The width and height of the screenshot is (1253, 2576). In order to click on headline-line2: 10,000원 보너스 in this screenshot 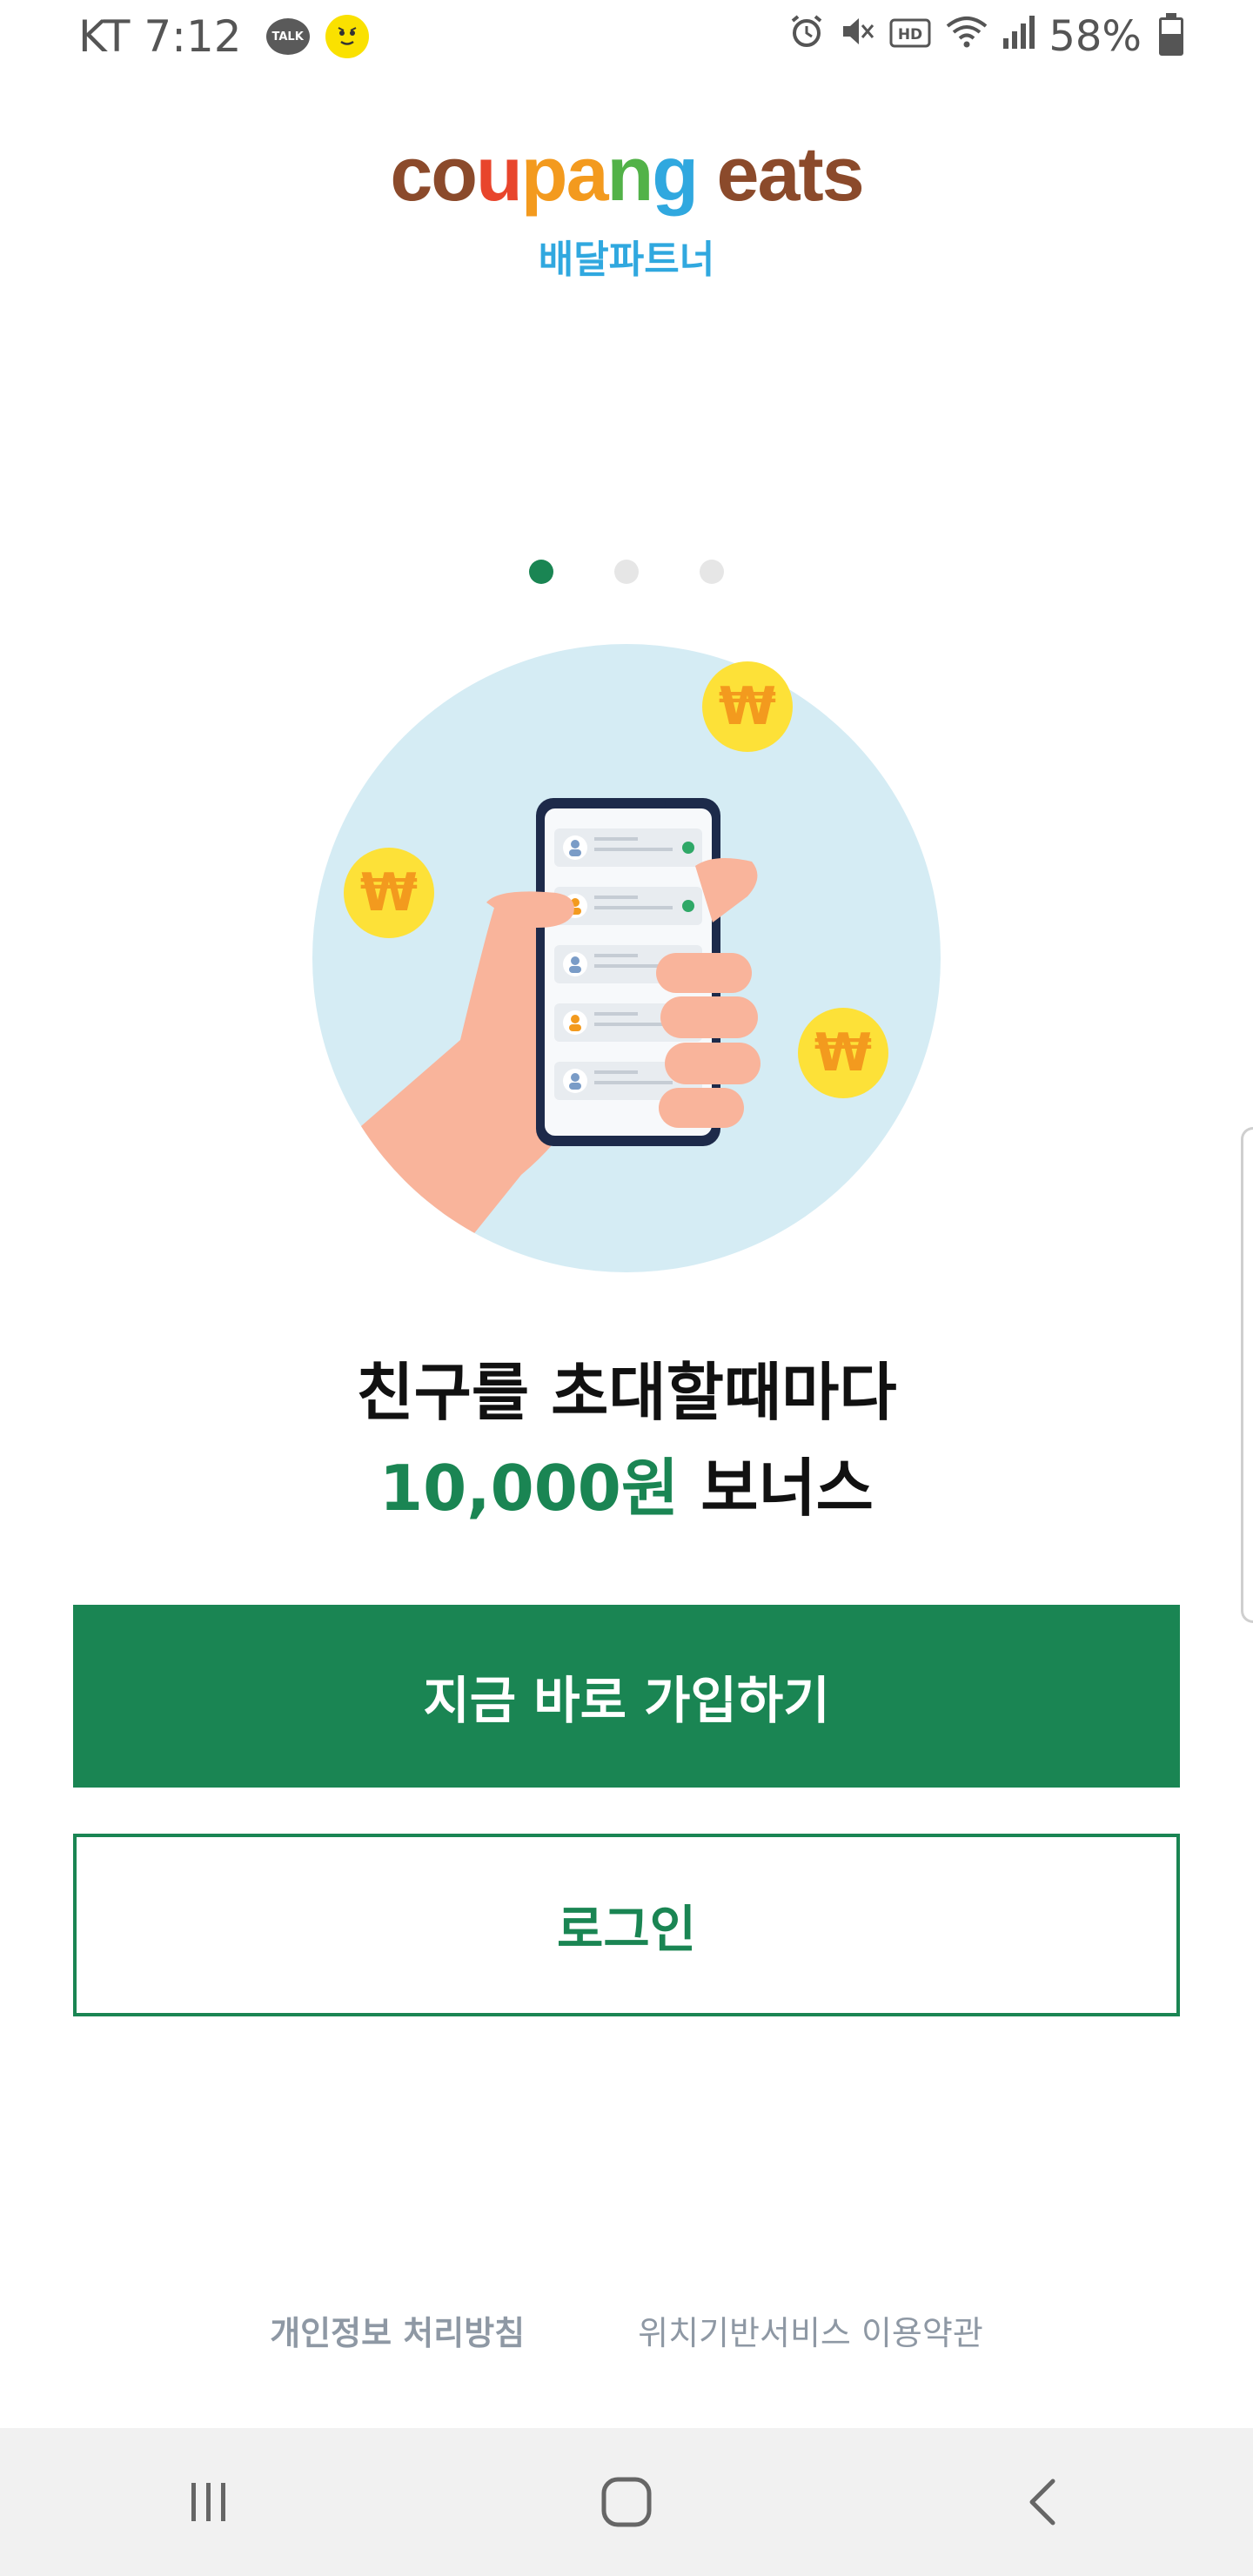, I will do `click(626, 1488)`.